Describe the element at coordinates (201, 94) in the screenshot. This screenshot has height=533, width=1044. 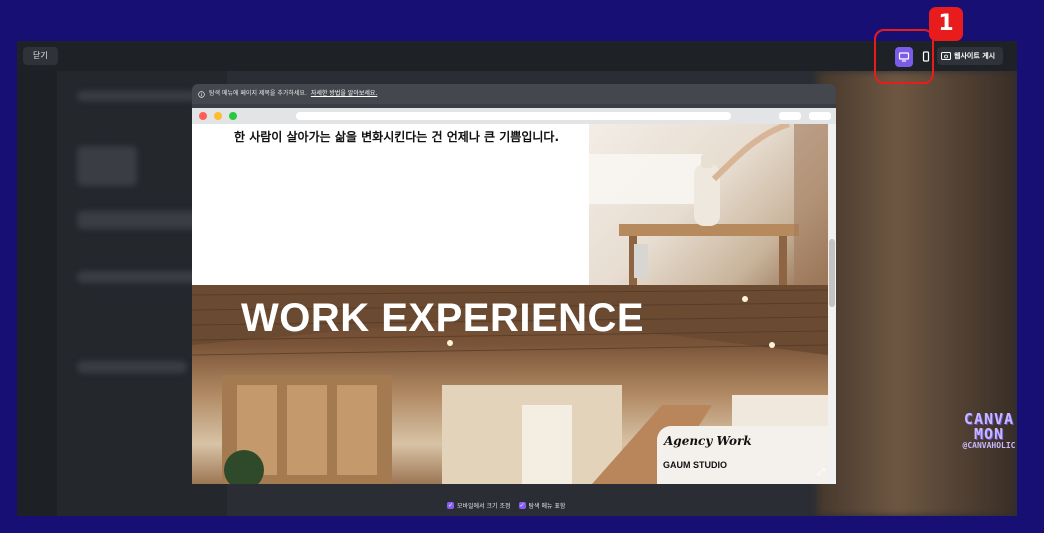
I see `info-icon` at that location.